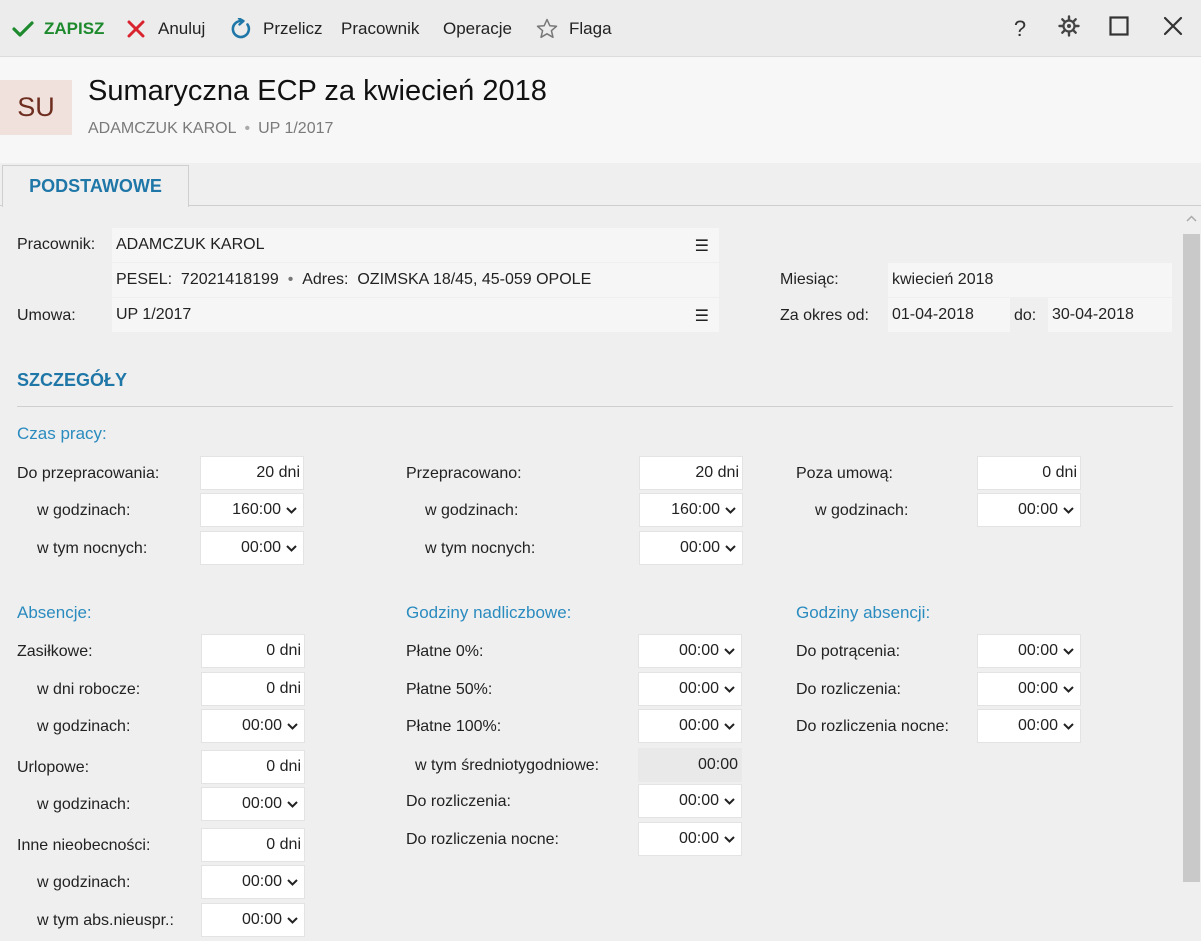 The width and height of the screenshot is (1201, 941). I want to click on period-from-value: 01-04-2018, so click(933, 314).